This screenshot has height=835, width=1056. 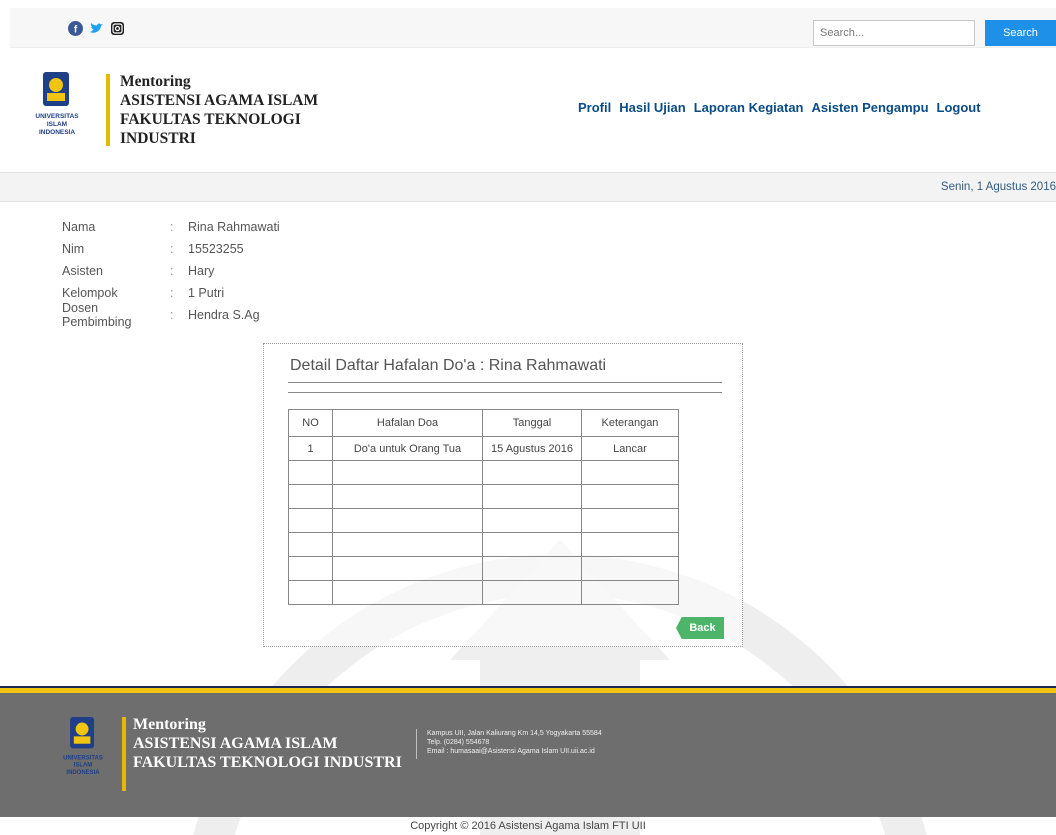 I want to click on footer-logo-text-line1: UNIVERSITAS, so click(x=83, y=758).